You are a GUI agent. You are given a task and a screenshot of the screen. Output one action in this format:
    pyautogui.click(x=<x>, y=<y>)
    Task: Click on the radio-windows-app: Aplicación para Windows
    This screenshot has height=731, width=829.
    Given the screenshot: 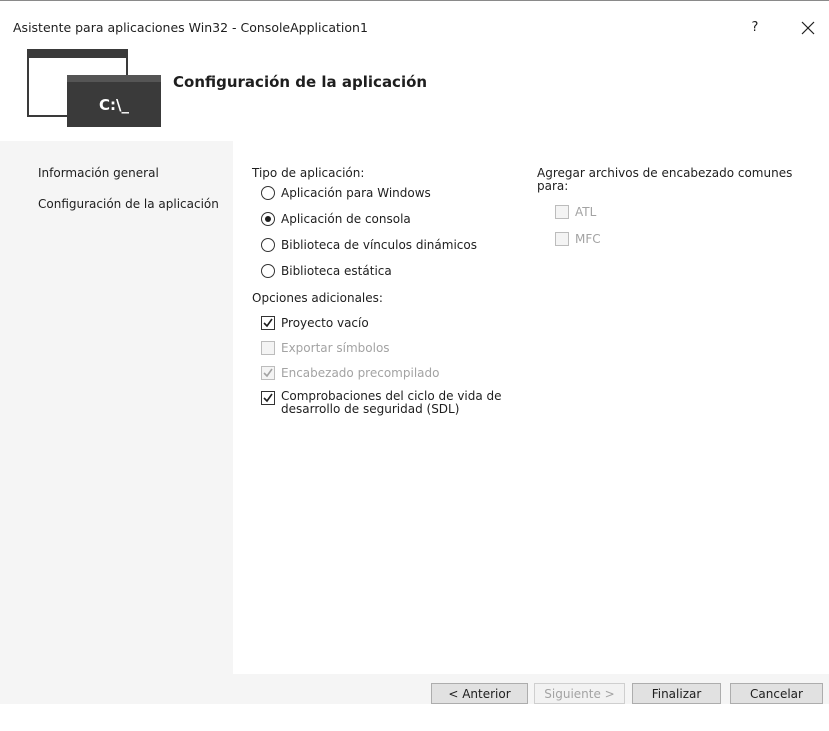 What is the action you would take?
    pyautogui.click(x=346, y=193)
    